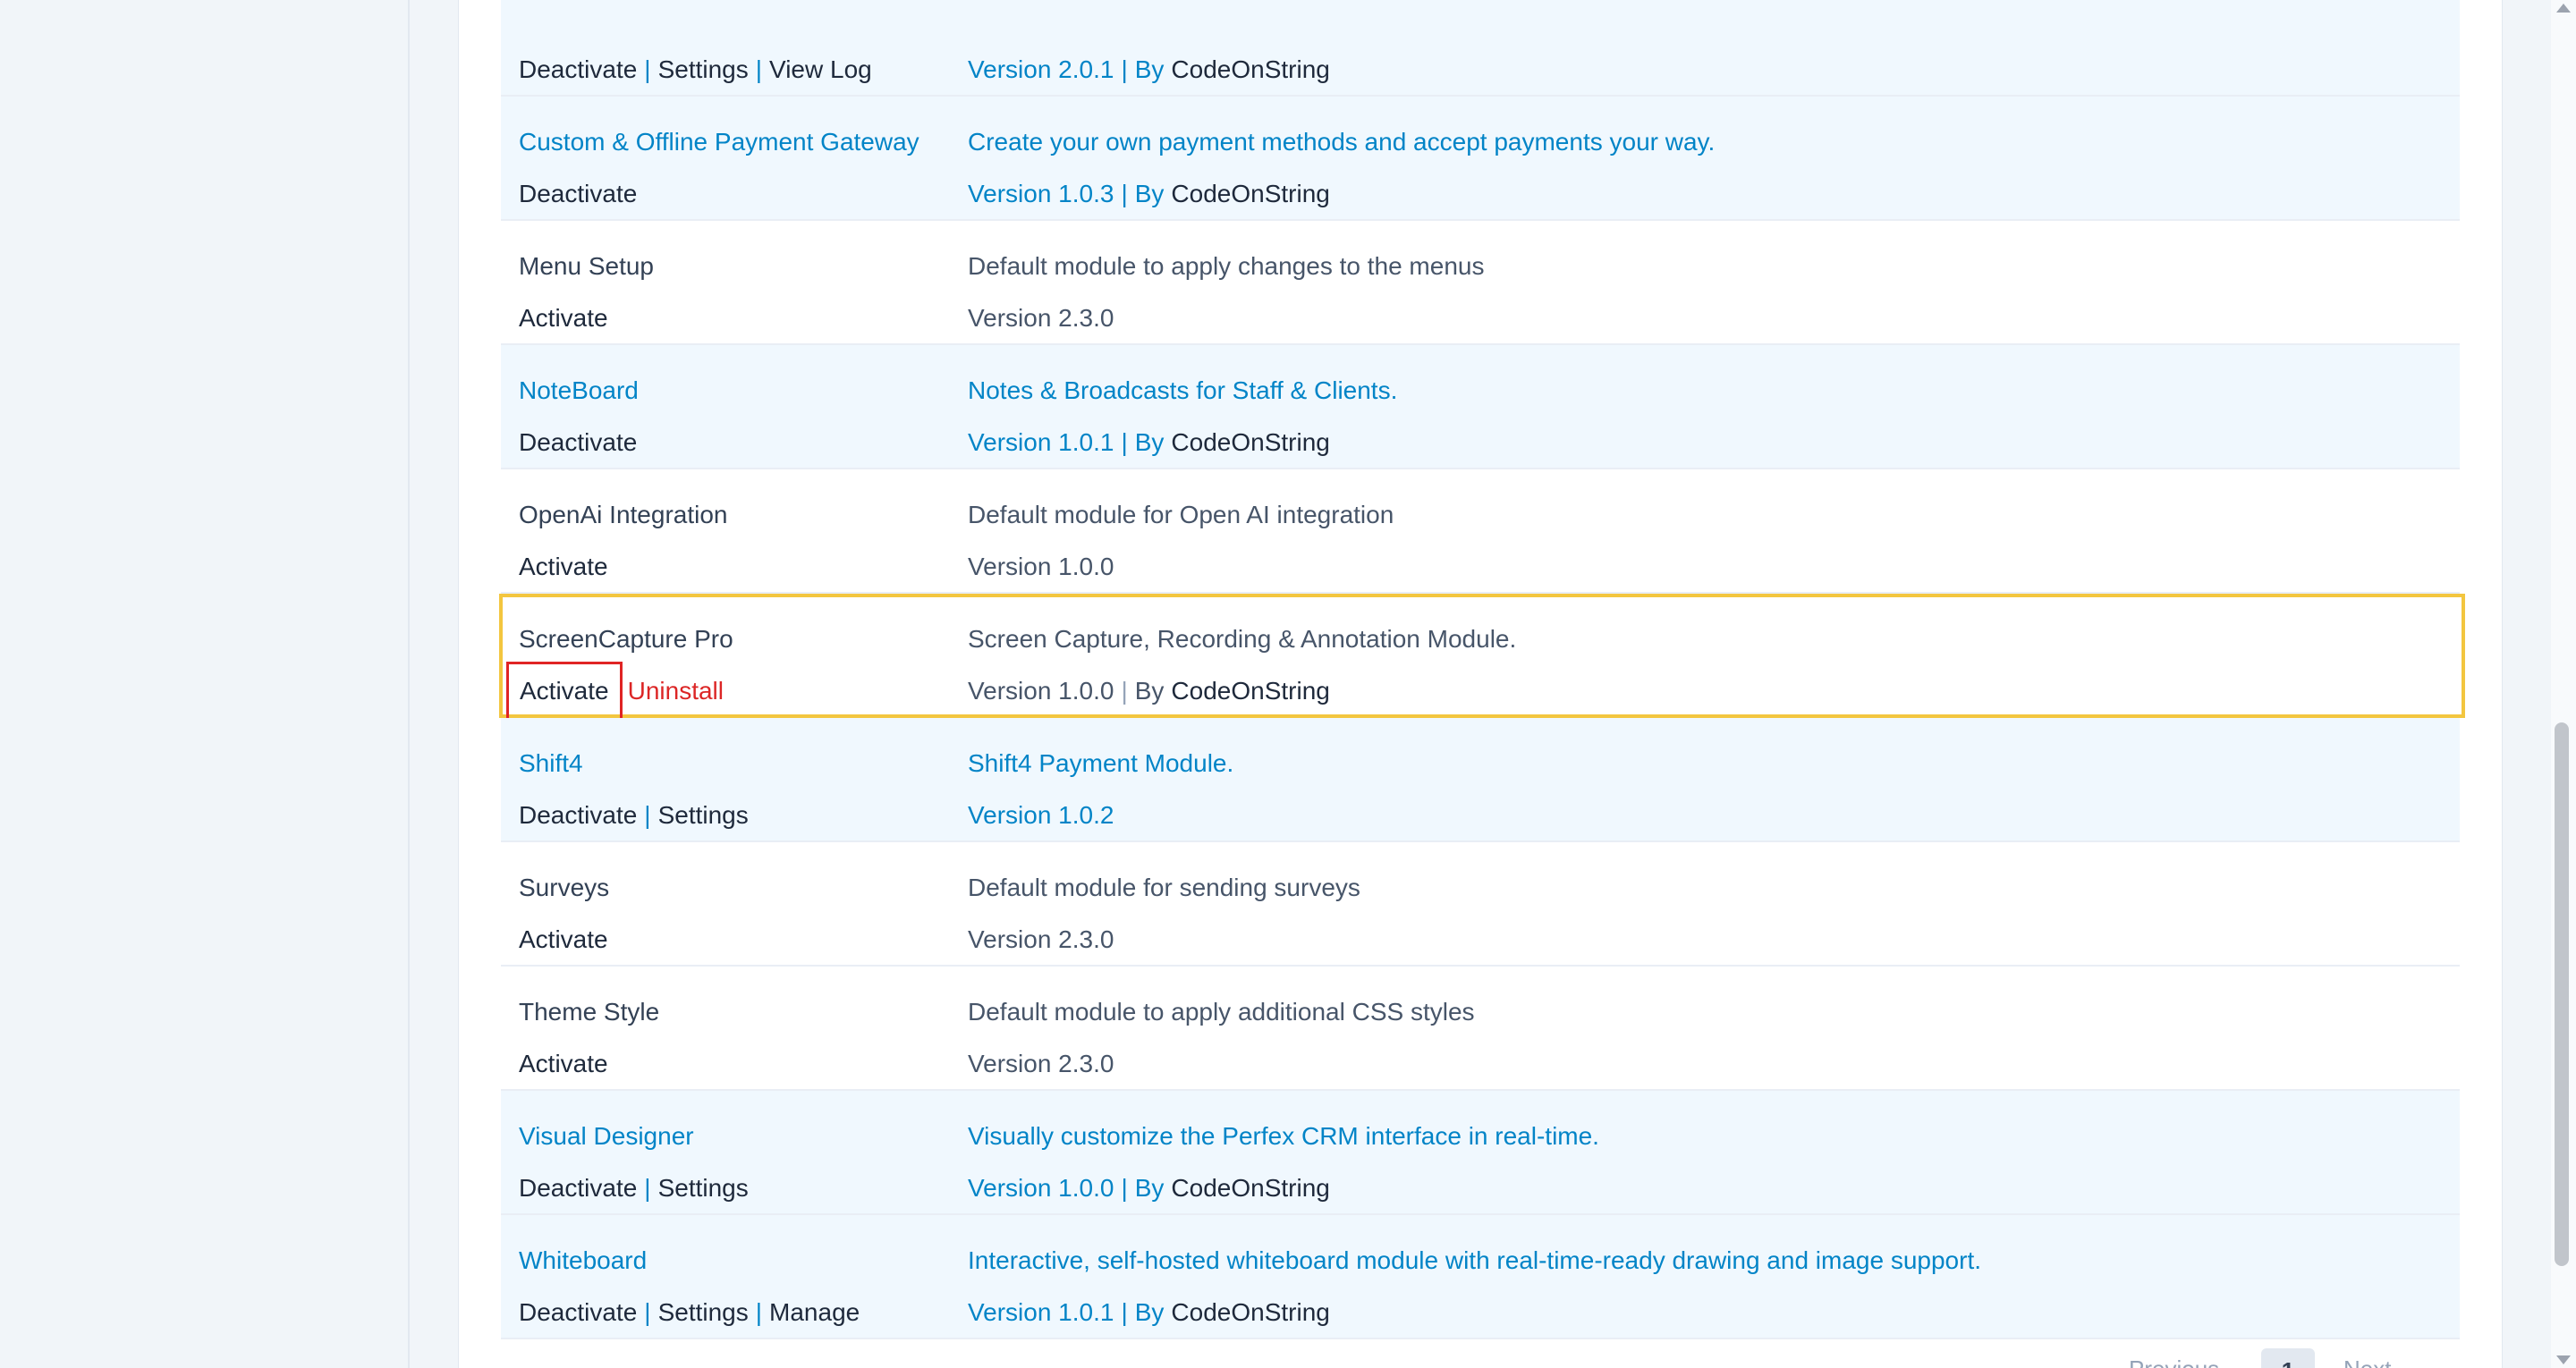 Image resolution: width=2576 pixels, height=1368 pixels. What do you see at coordinates (2563, 1360) in the screenshot?
I see `scroll-down-arrow-icon` at bounding box center [2563, 1360].